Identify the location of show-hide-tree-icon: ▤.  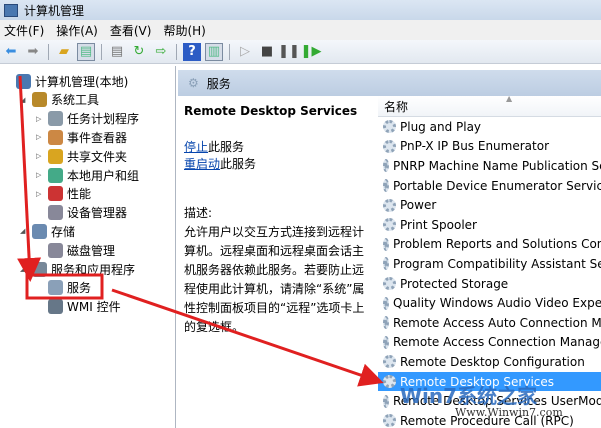
(86, 51).